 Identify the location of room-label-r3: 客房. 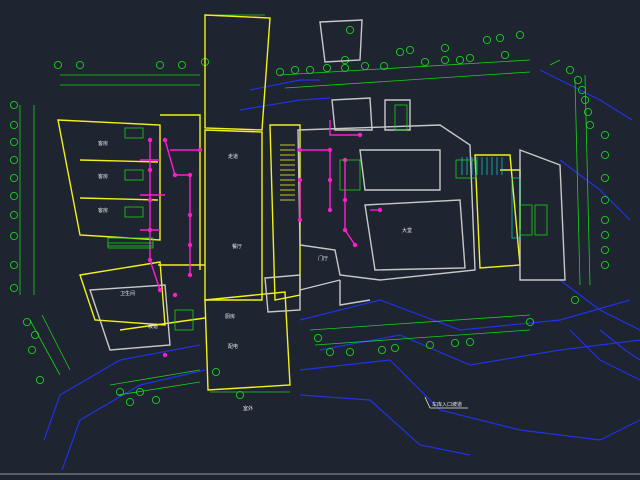
(103, 210).